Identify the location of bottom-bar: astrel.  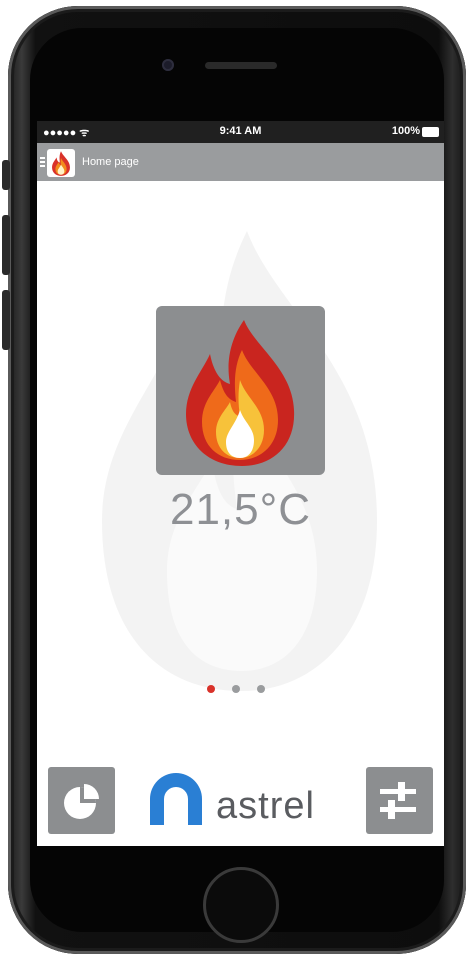
(240, 803).